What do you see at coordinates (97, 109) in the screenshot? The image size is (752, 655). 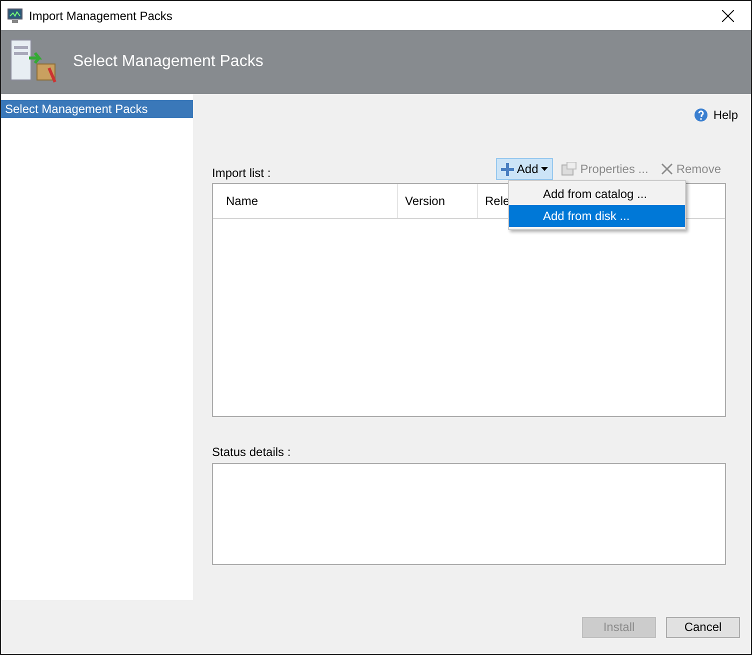 I see `sidebar-item: Select Management Packs` at bounding box center [97, 109].